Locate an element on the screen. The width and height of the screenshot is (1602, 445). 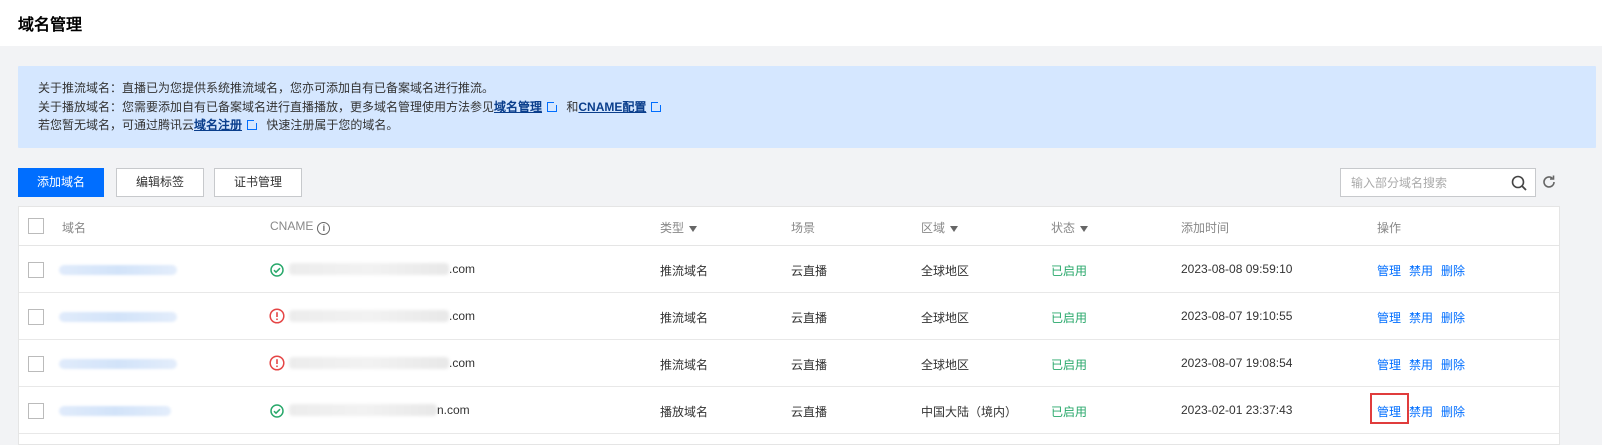
header-actions: 操作 is located at coordinates (1389, 228).